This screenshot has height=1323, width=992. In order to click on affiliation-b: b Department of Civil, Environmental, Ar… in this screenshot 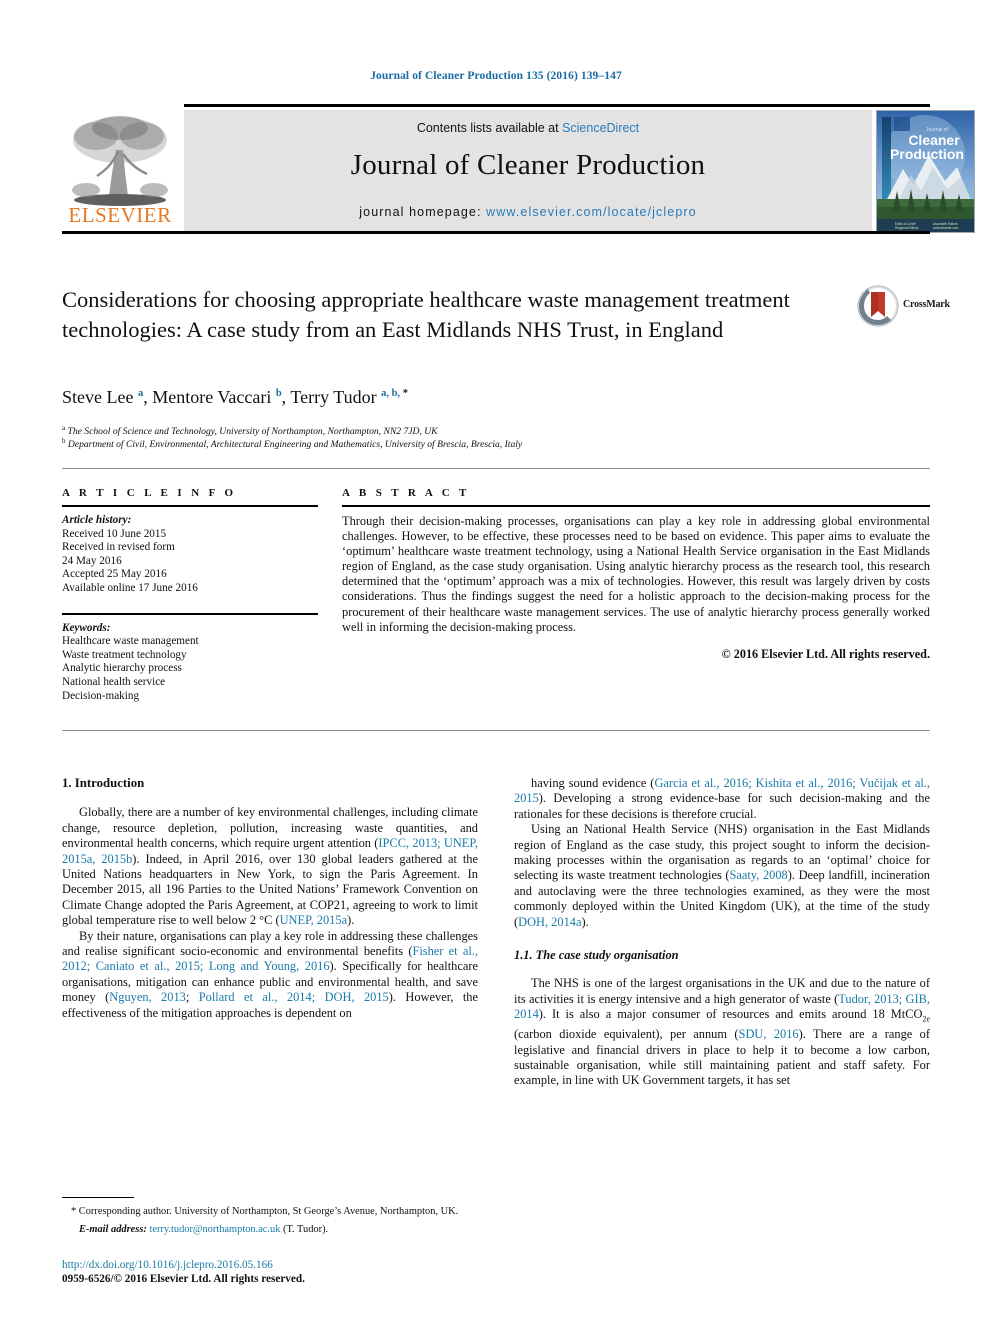, I will do `click(292, 444)`.